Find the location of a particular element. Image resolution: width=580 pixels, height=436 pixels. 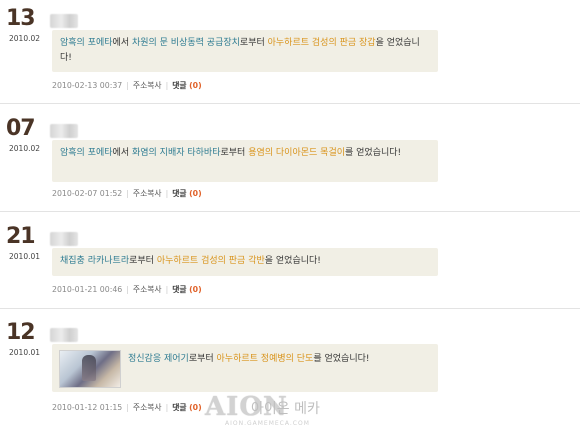

message-text: 을 얻었습니다! is located at coordinates (292, 261).